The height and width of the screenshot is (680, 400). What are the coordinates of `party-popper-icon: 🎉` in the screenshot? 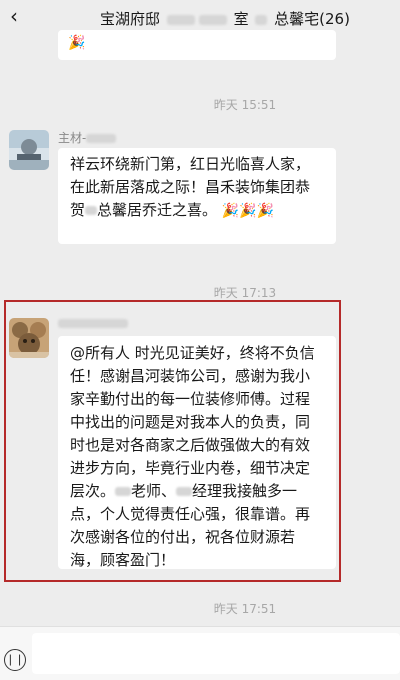 It's located at (77, 43).